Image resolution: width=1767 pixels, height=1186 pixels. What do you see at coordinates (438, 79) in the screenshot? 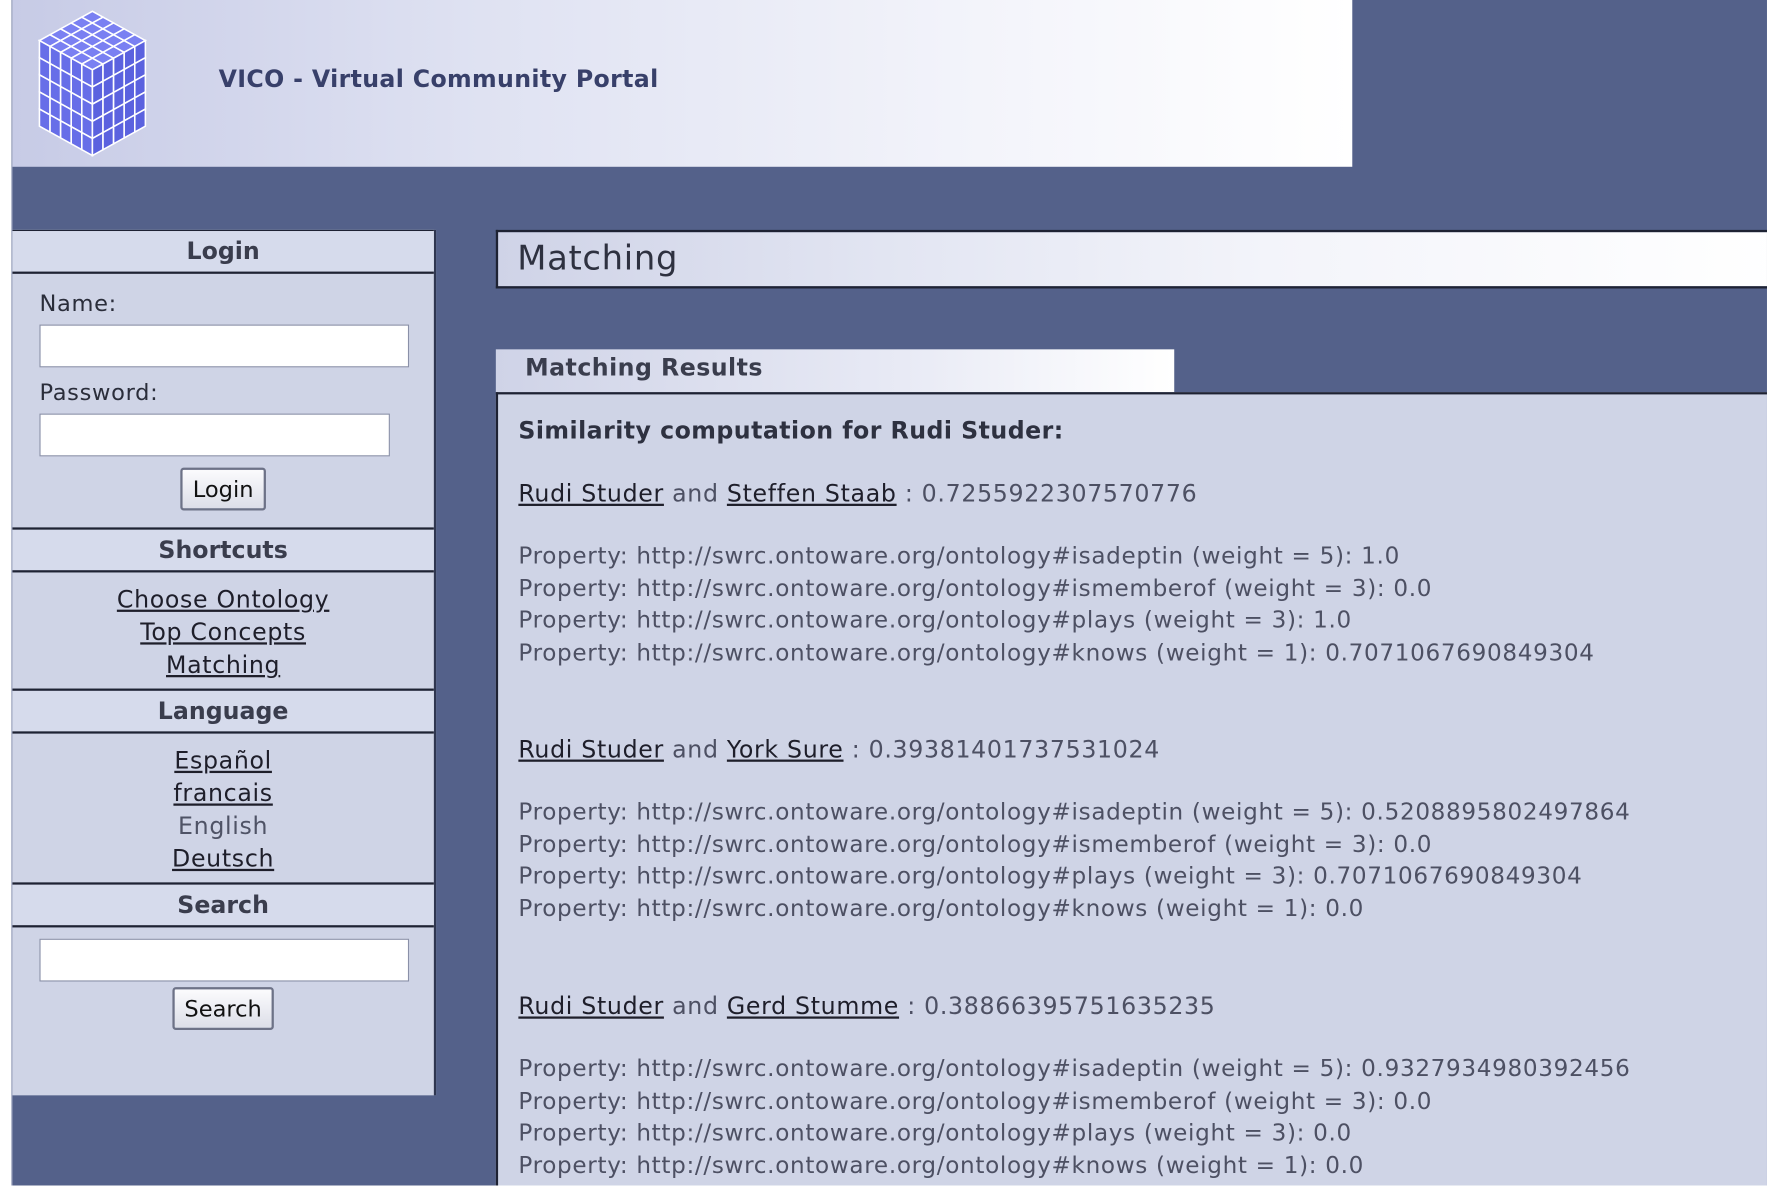
I see `app-title: VICO - Virtual Community Portal` at bounding box center [438, 79].